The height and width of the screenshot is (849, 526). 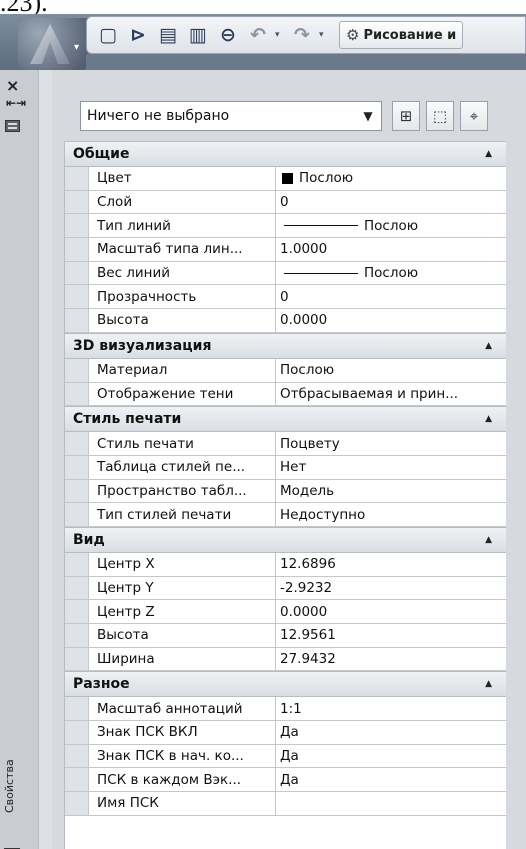 I want to click on ribbon-tab-strip, so click(x=306, y=62).